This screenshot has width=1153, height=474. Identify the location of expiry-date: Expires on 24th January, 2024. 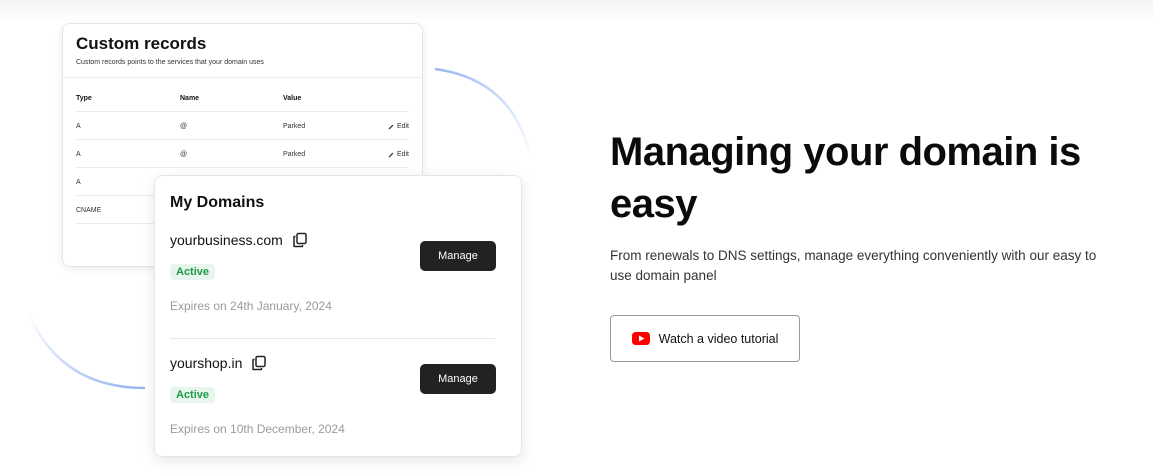
(251, 306).